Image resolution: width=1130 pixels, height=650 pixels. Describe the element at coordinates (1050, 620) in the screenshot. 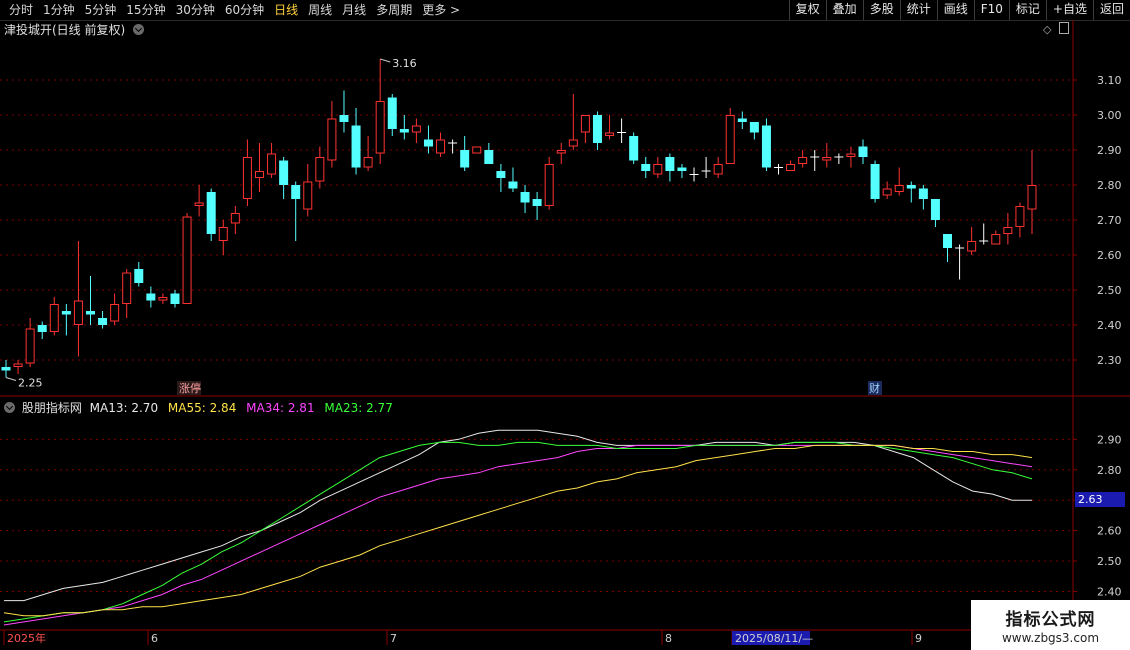

I see `watermark-title: 指标公式网` at that location.